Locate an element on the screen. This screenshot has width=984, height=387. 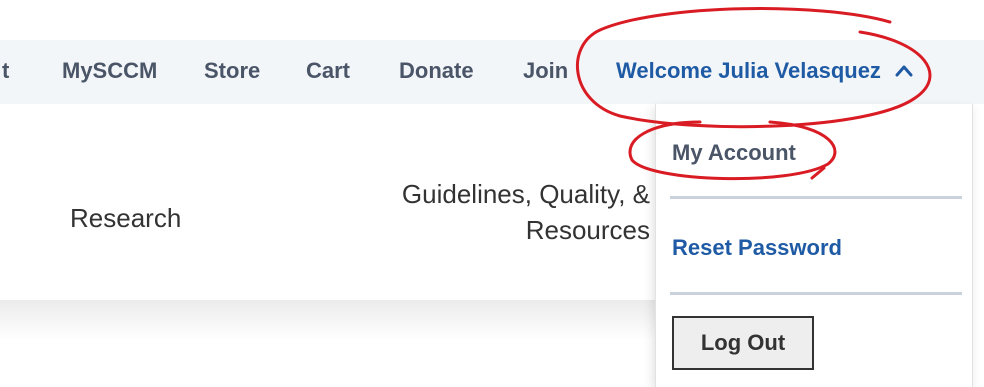
utility-link-mysccm: MySCCM is located at coordinates (109, 71).